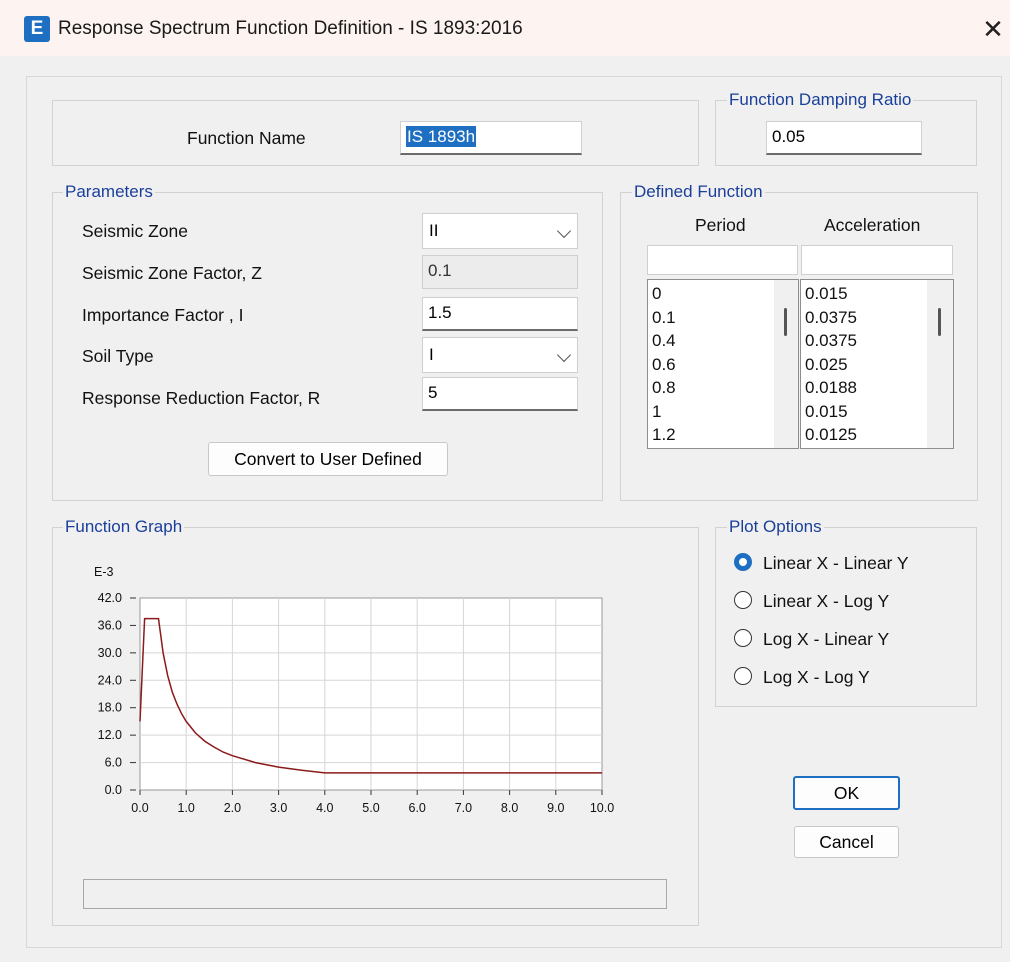  I want to click on period-items: 0 0.1 0.4 0.6 0.8 1 1.2, so click(711, 364).